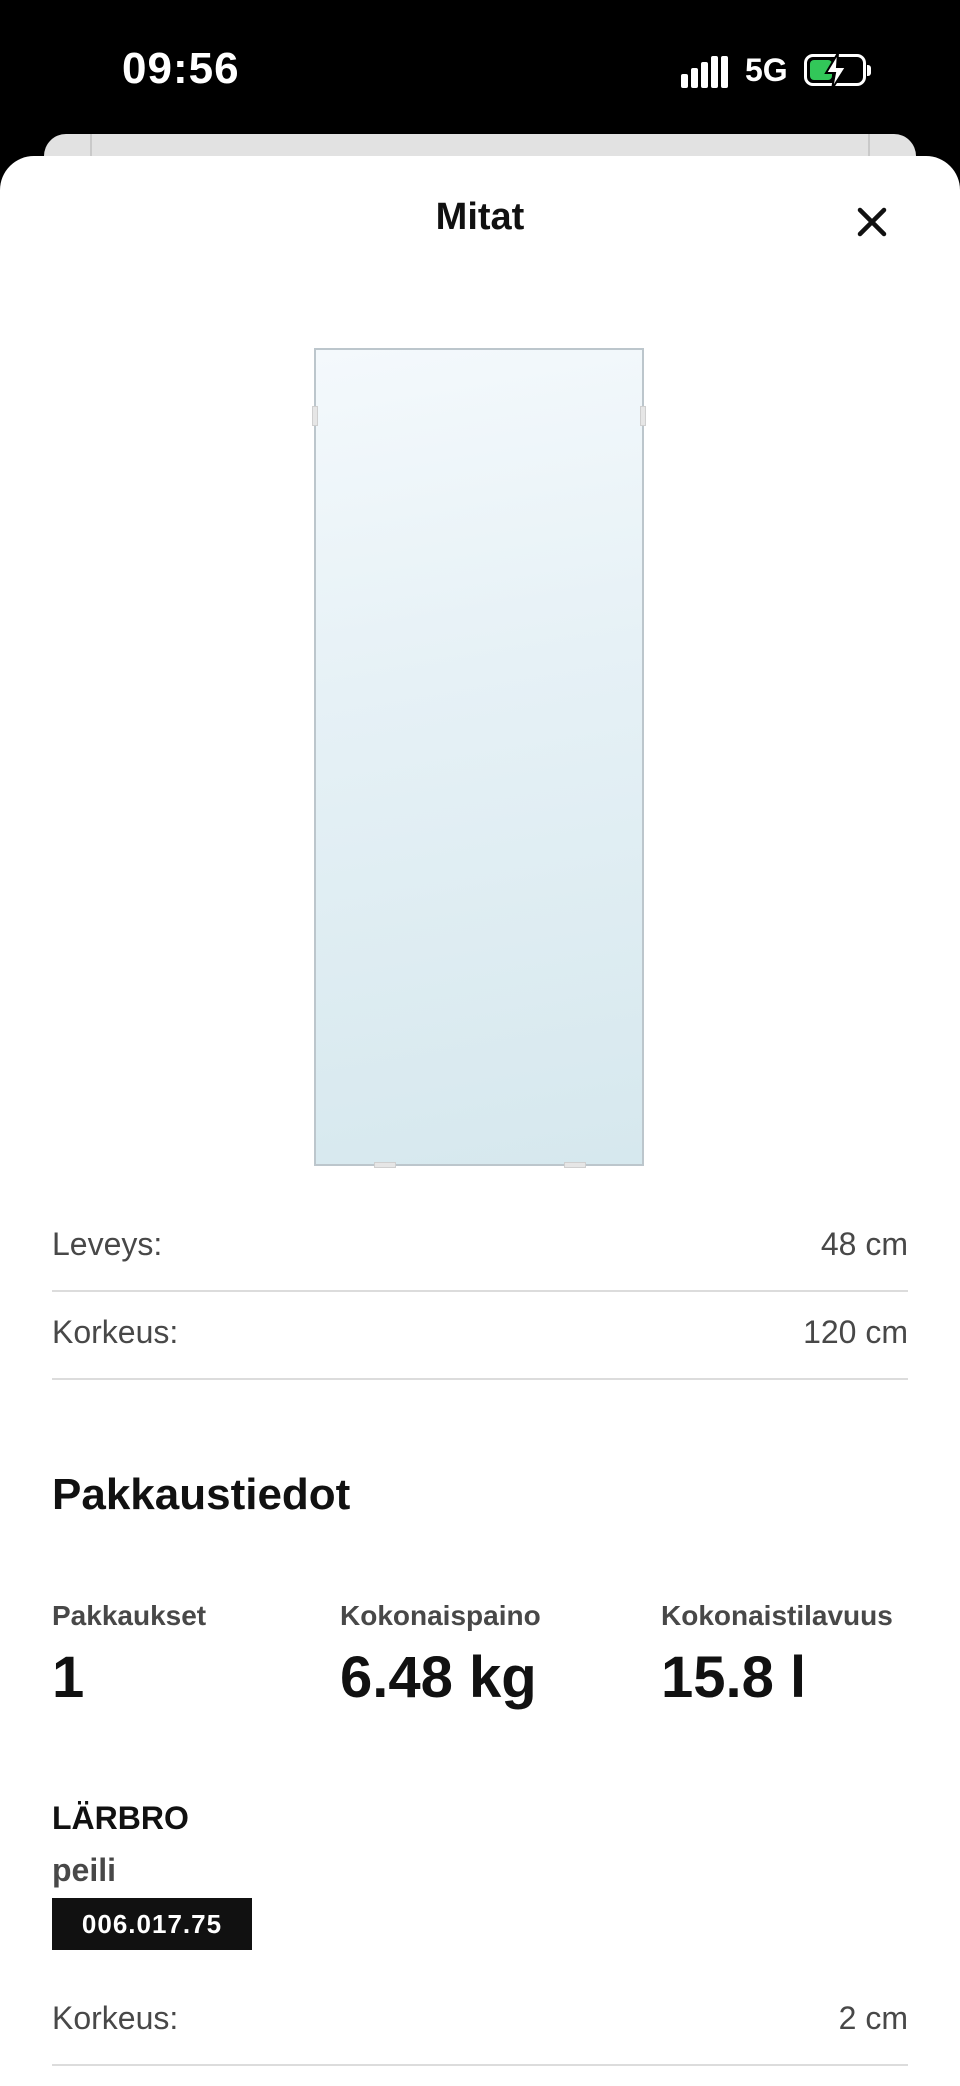 The height and width of the screenshot is (2086, 960). Describe the element at coordinates (438, 1677) in the screenshot. I see `stat-value: 6.48 kg` at that location.